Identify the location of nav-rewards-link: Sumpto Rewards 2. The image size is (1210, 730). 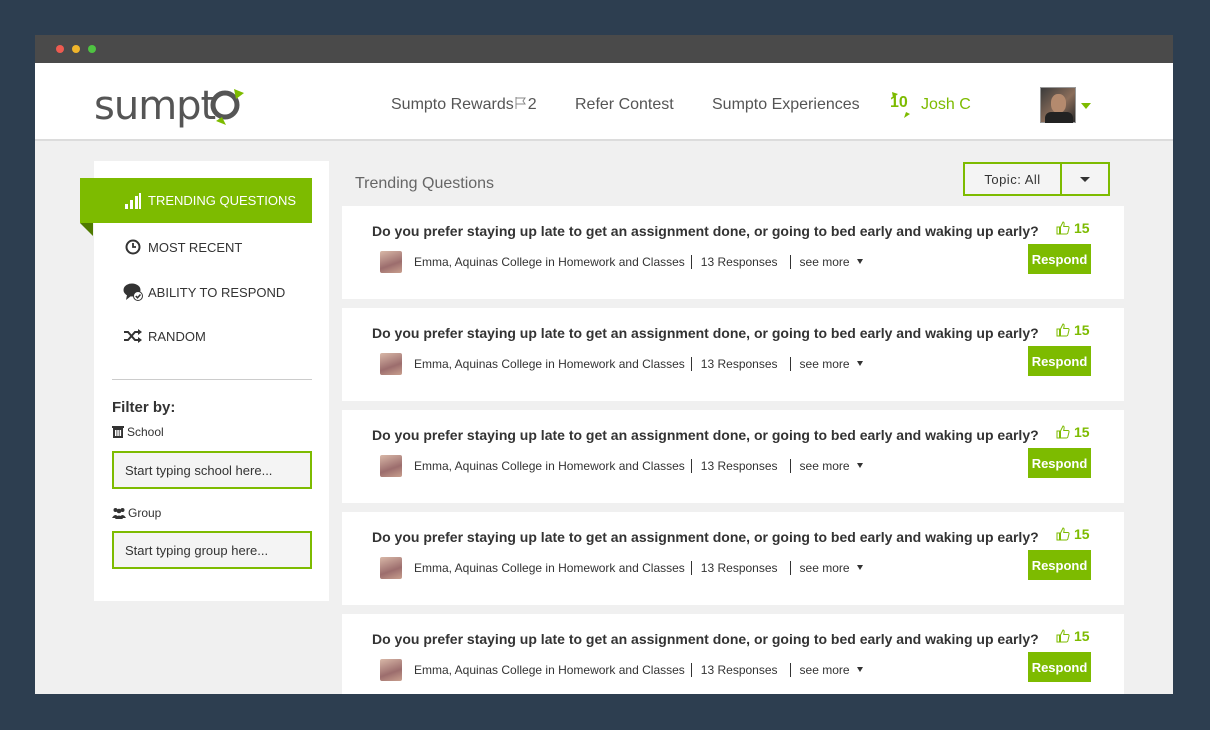
(464, 105).